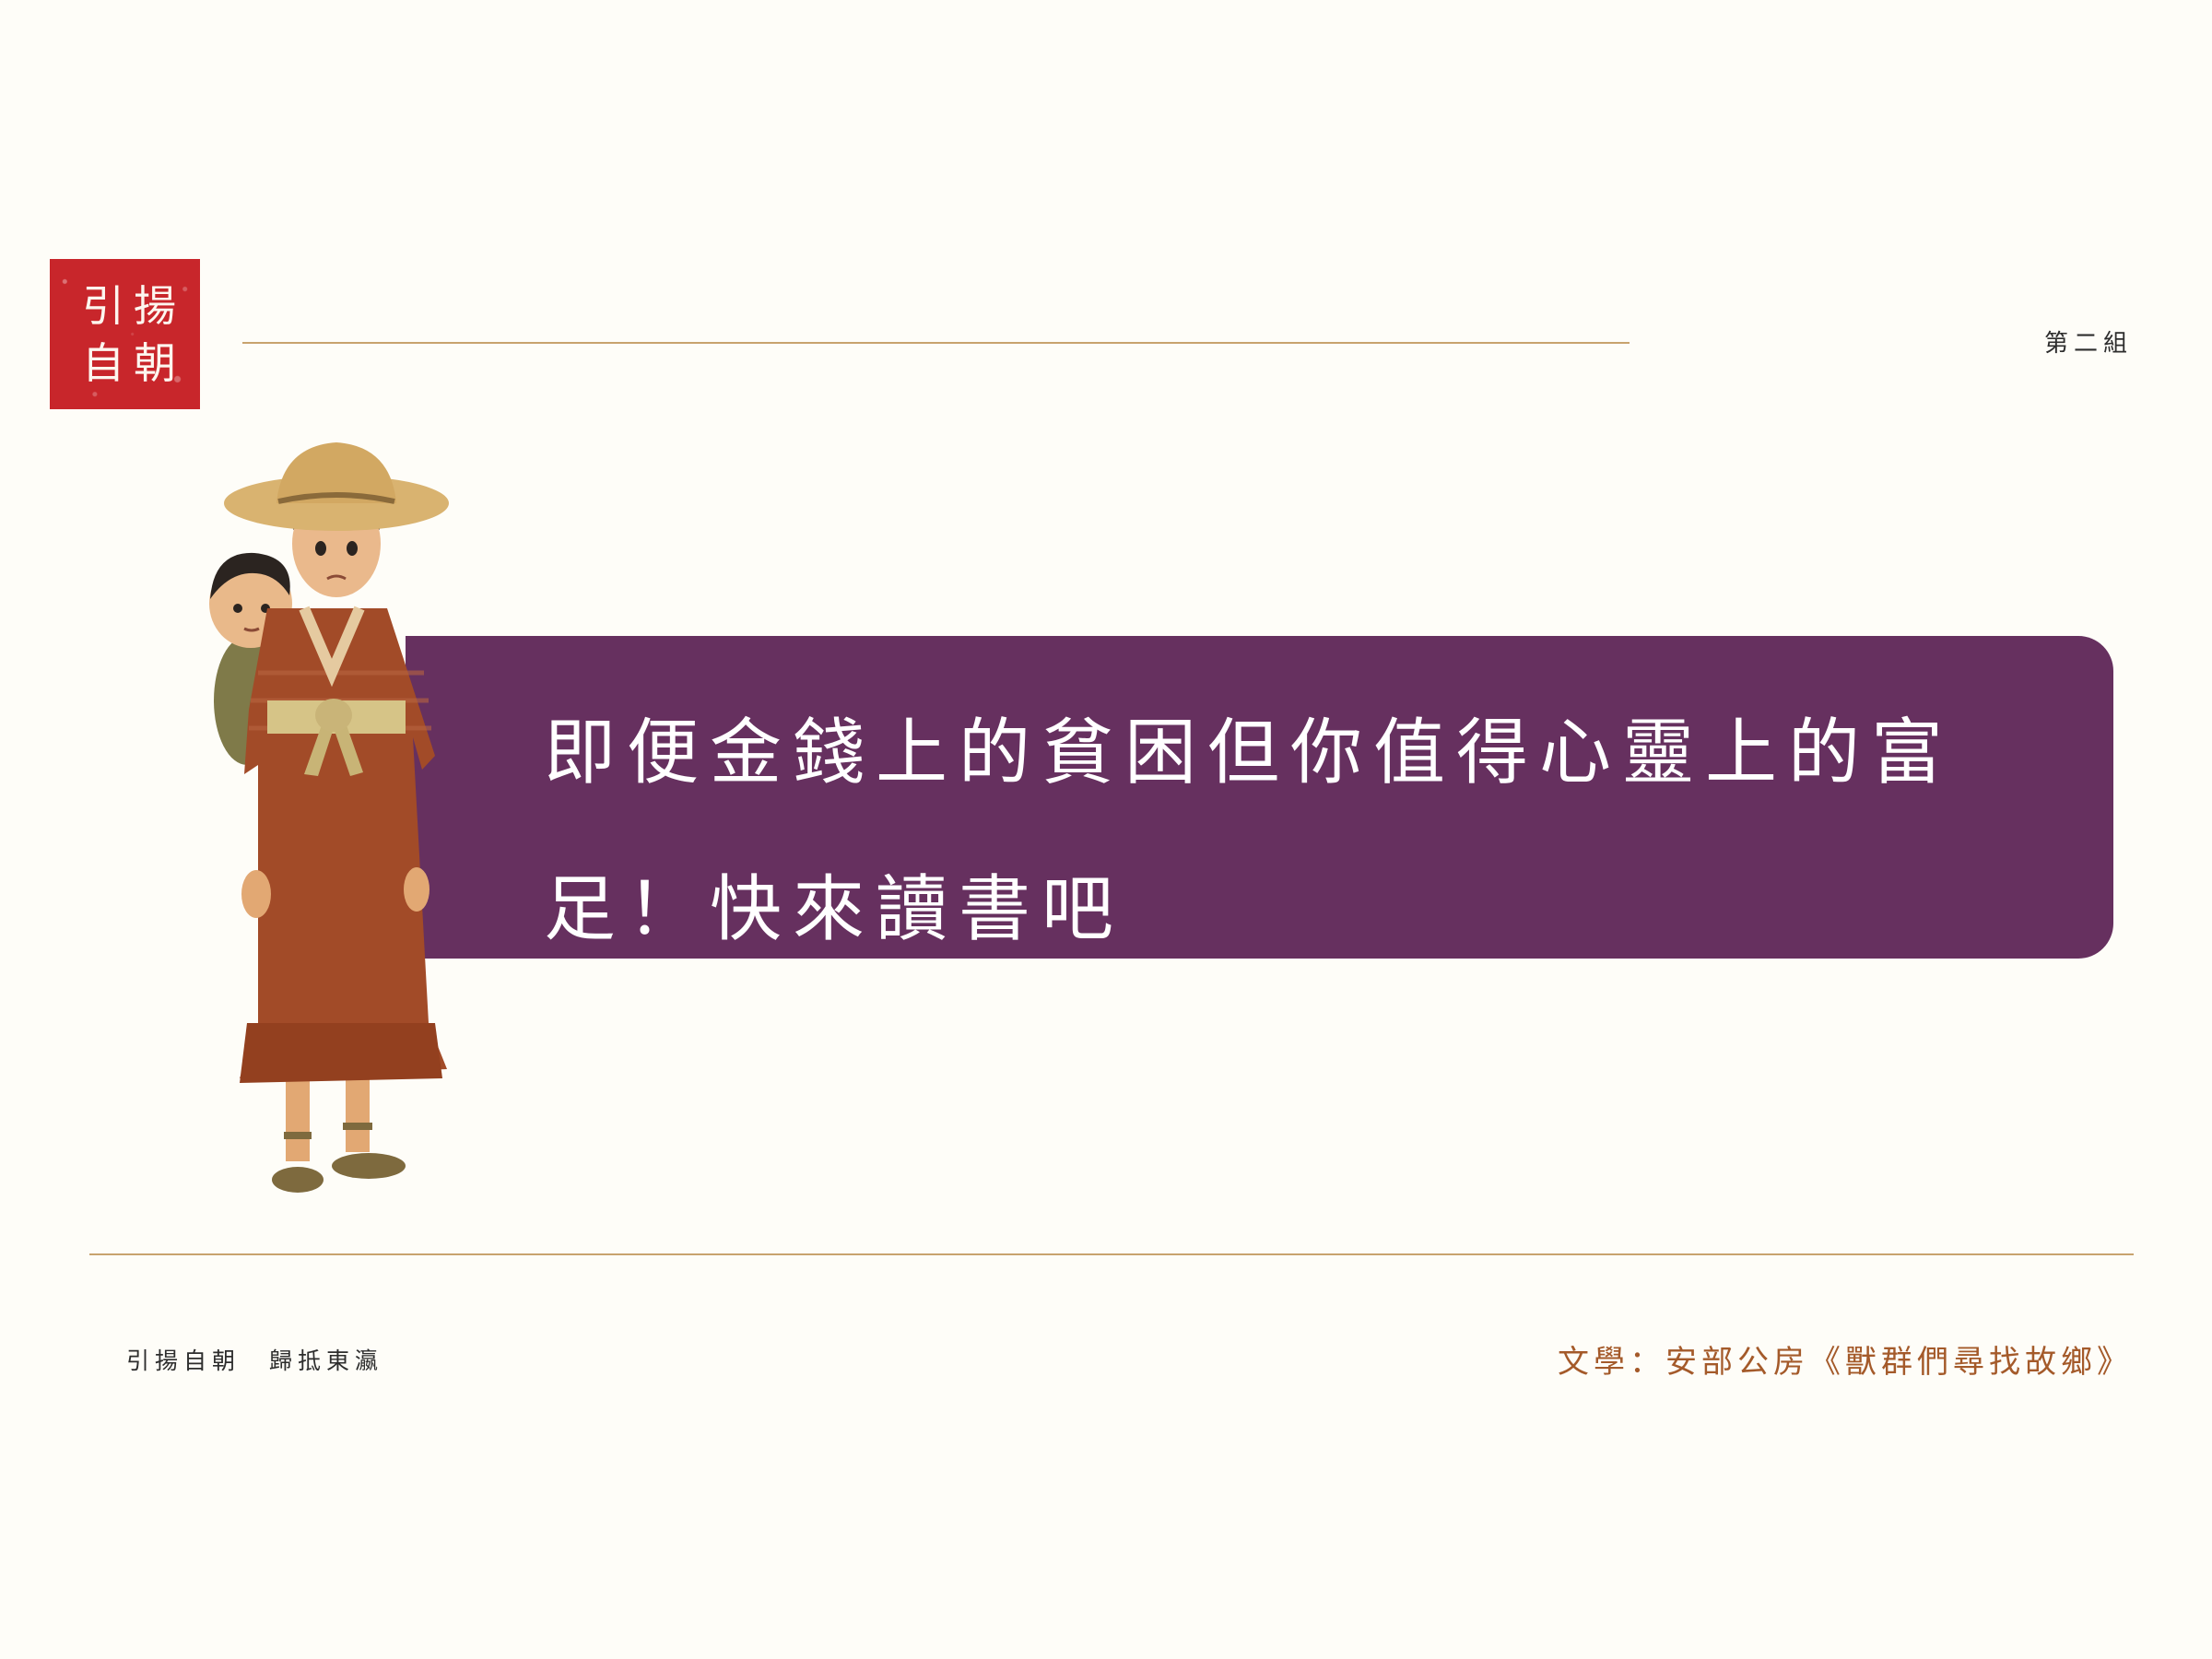 This screenshot has width=2212, height=1659. I want to click on seal-characters: 引 揚 自 朝, so click(132, 337).